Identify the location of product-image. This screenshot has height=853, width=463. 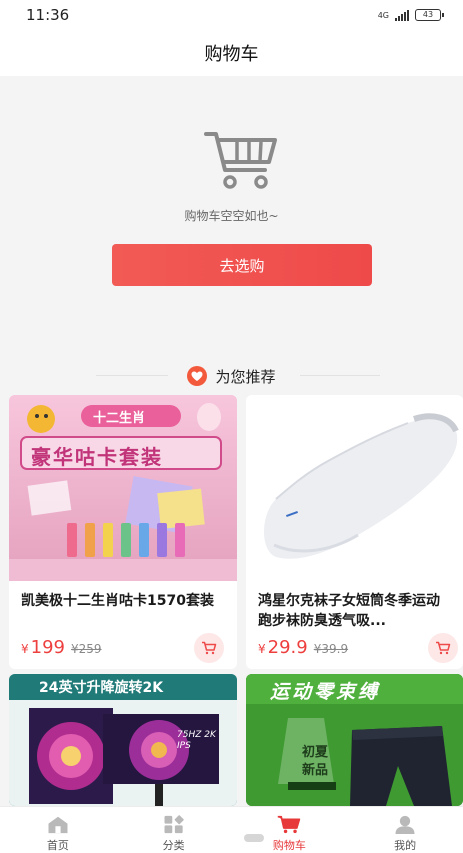
(354, 488).